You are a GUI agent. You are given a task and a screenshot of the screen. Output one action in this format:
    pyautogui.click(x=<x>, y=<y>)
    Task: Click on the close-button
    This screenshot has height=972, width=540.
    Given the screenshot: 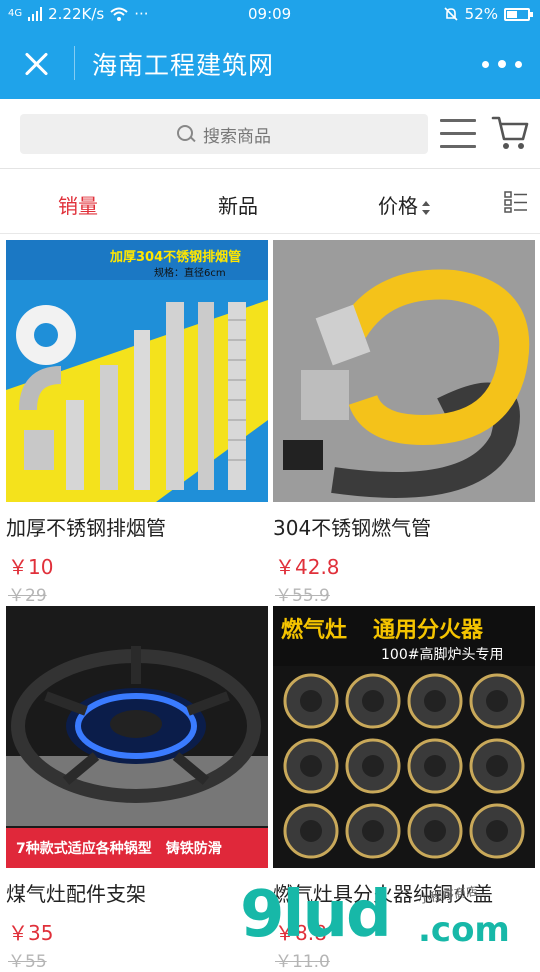 What is the action you would take?
    pyautogui.click(x=36, y=64)
    